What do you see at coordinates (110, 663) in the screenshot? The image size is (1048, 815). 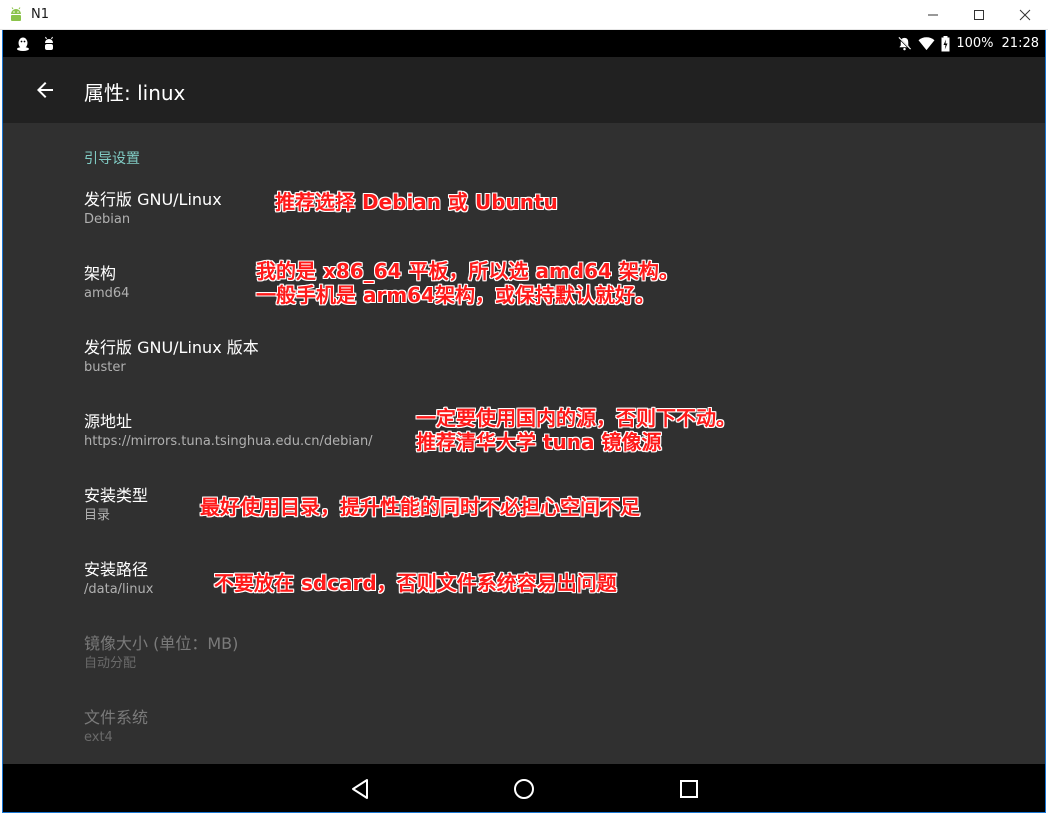 I see `pref-summary: 自动分配` at bounding box center [110, 663].